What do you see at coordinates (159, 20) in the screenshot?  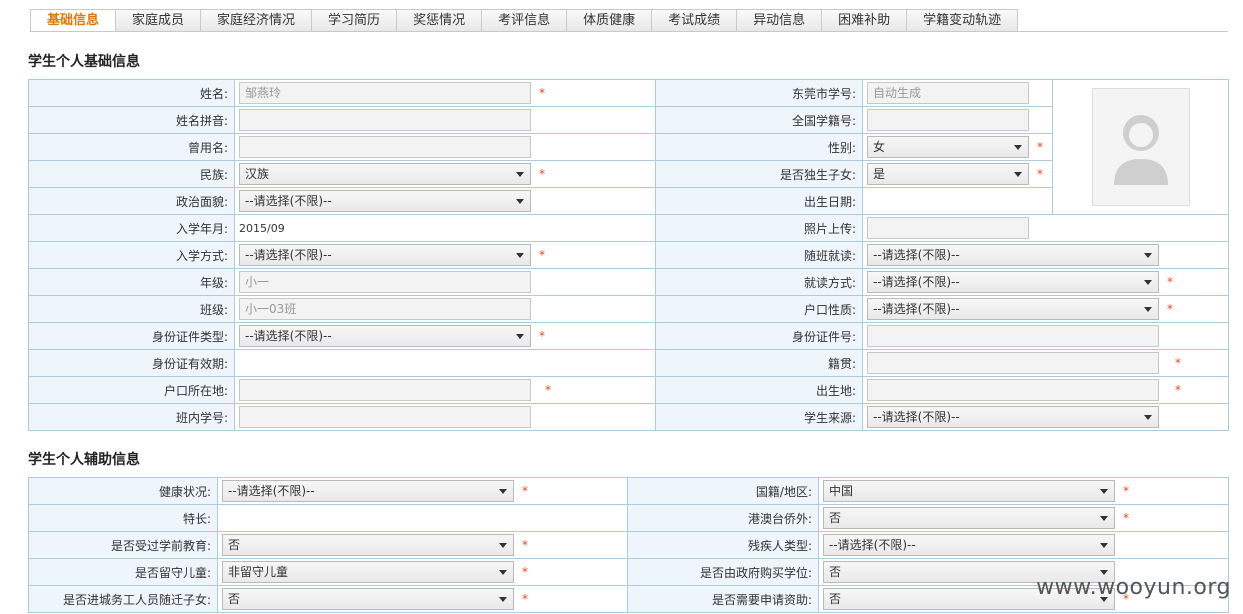 I see `tab-1: 家庭成员` at bounding box center [159, 20].